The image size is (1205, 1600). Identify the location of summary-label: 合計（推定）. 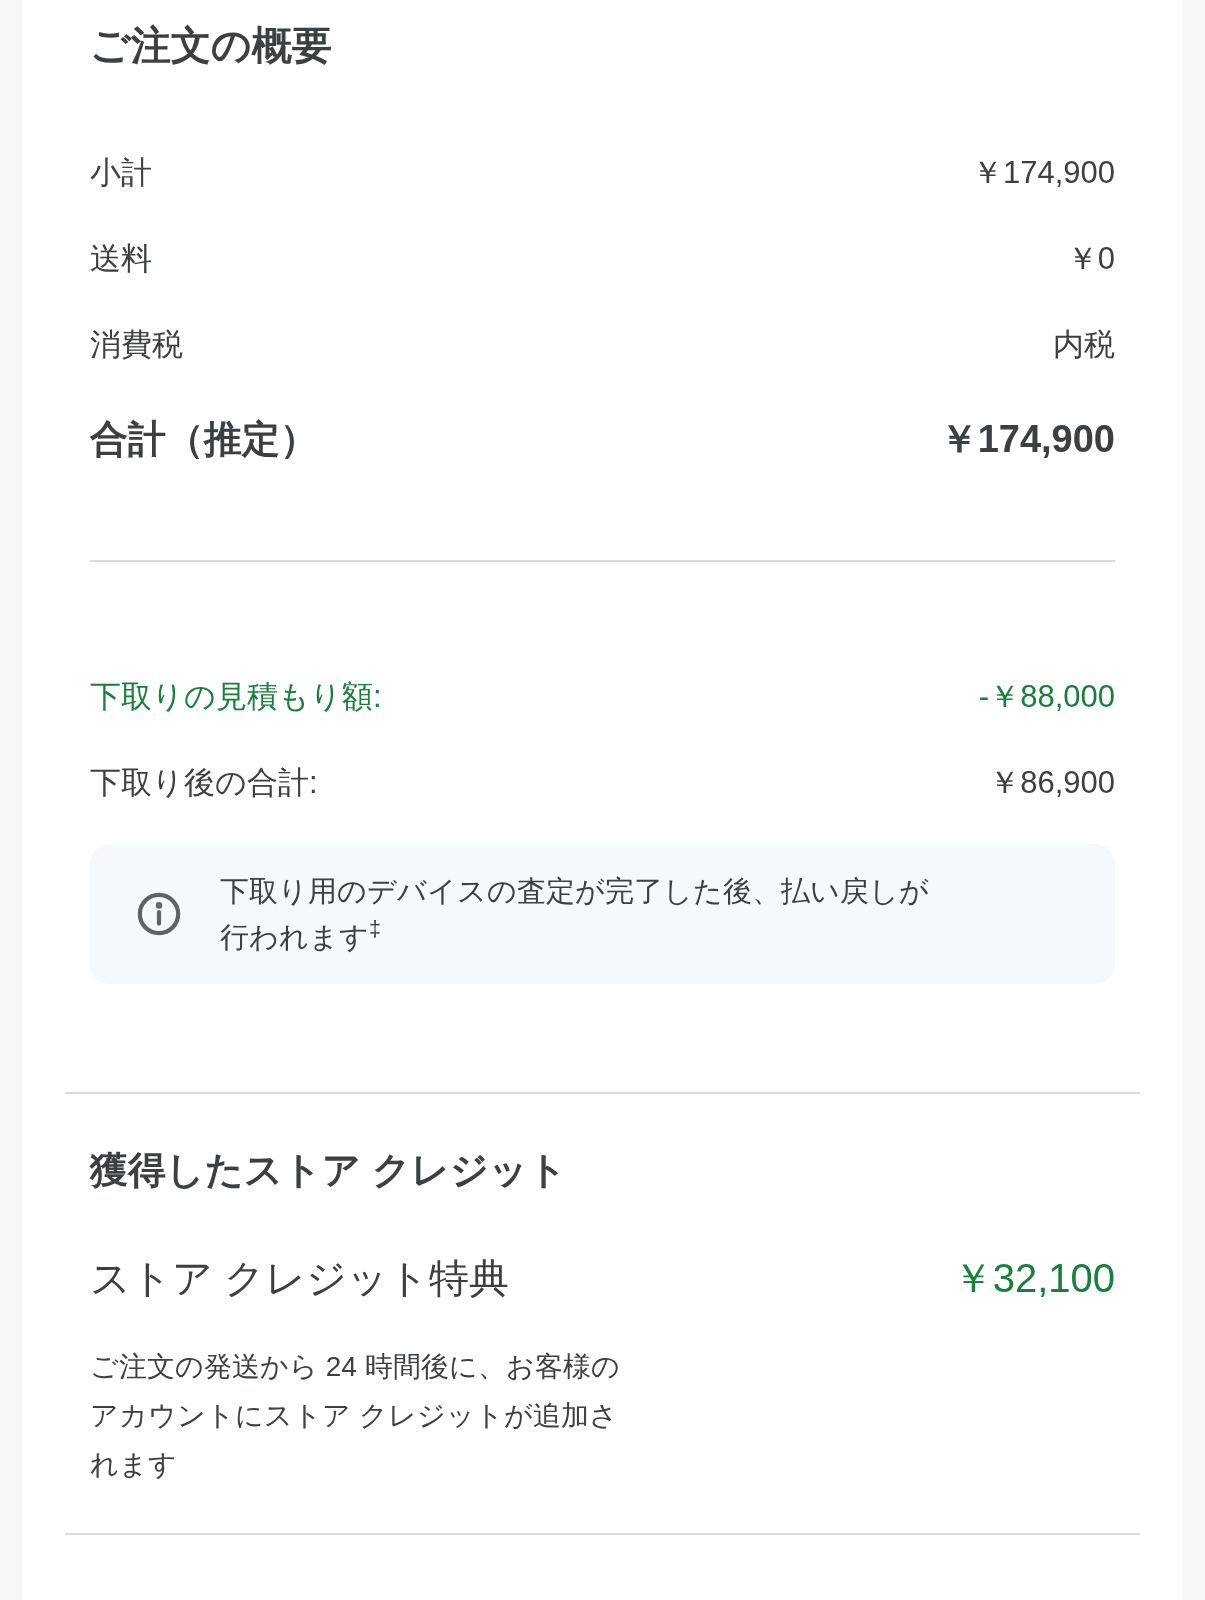
(204, 439).